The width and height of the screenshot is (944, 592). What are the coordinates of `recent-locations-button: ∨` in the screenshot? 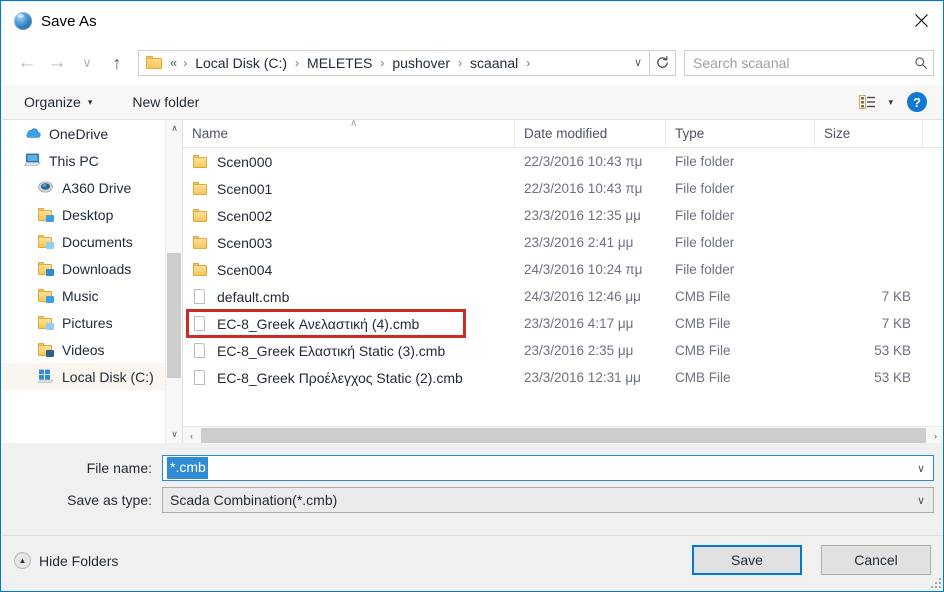 It's located at (87, 63).